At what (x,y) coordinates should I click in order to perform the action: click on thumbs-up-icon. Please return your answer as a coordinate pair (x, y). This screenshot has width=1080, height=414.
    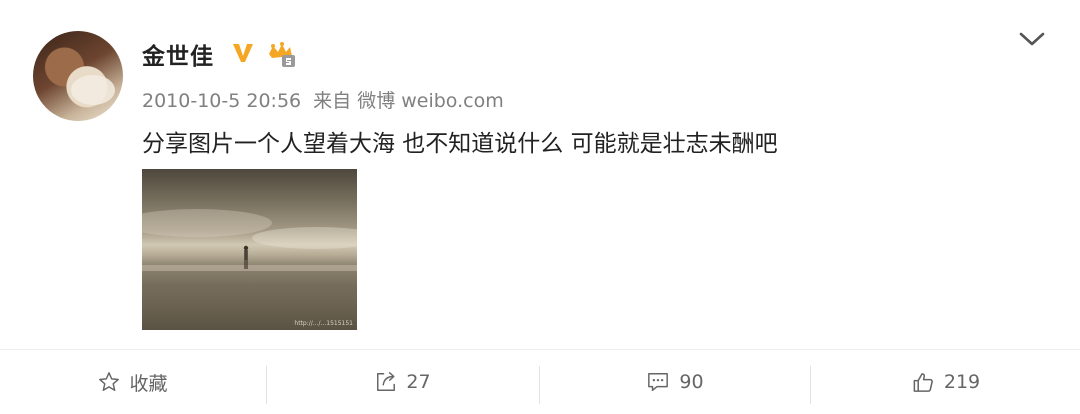
    Looking at the image, I should click on (923, 382).